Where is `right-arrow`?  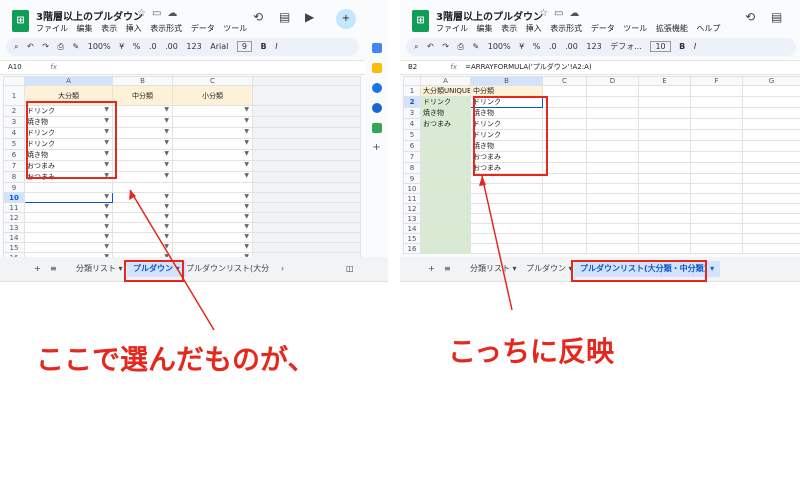 right-arrow is located at coordinates (497, 243).